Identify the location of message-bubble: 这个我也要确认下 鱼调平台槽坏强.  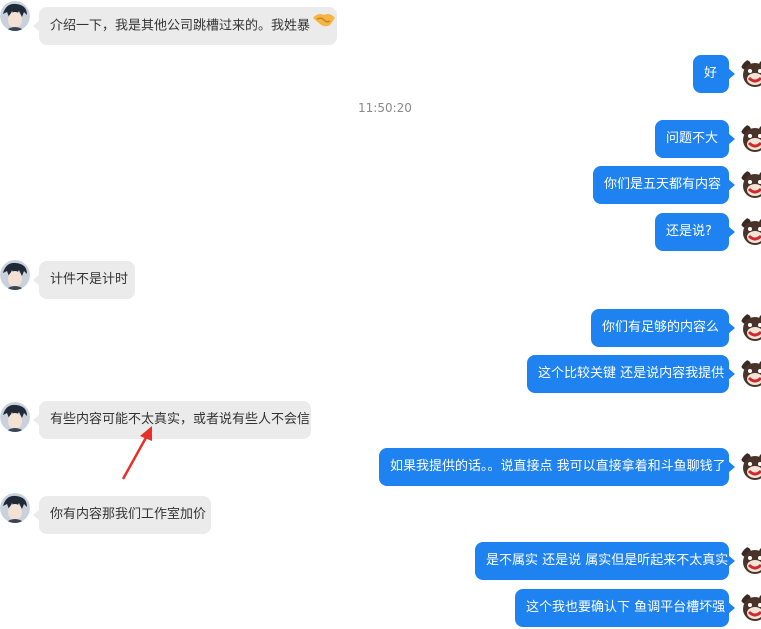
(625, 608).